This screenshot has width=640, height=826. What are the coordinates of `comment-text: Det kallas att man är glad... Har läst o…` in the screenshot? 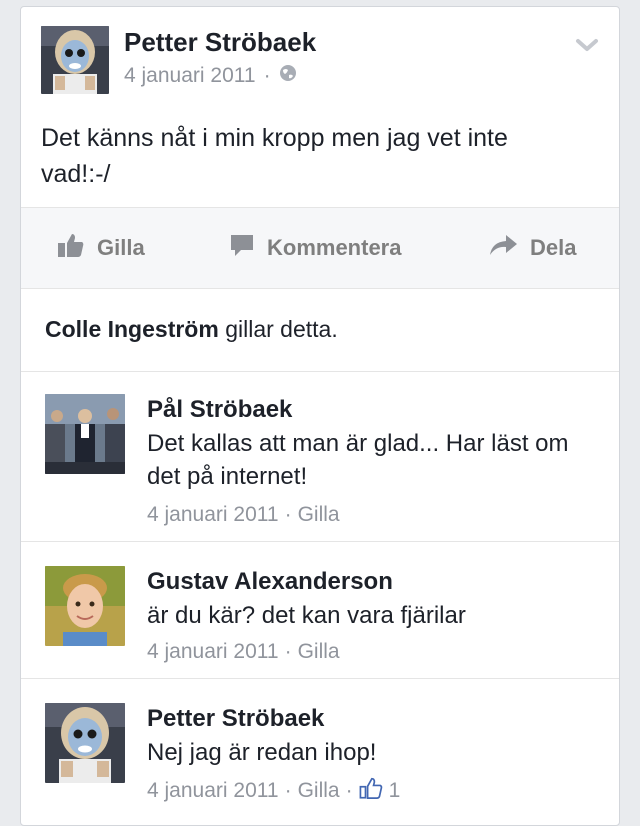 It's located at (358, 460).